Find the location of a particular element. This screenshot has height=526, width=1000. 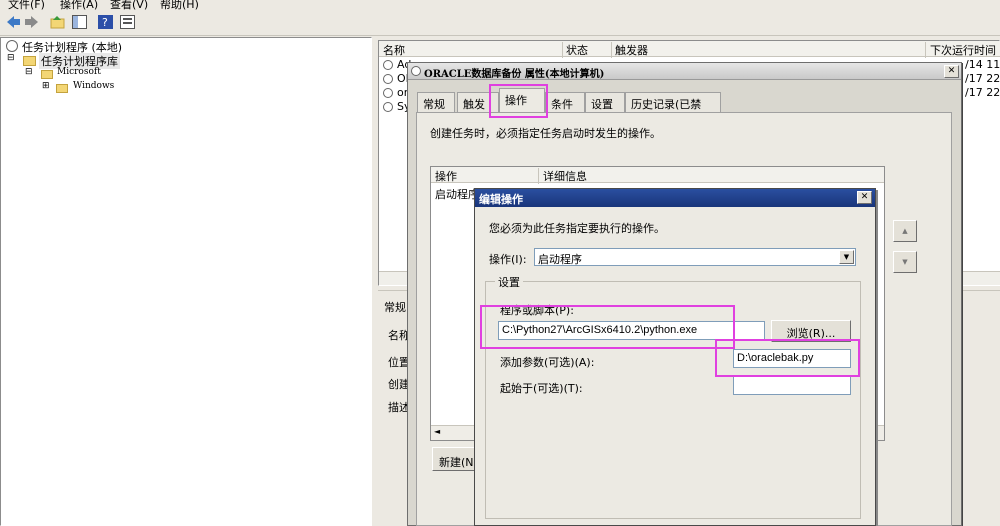

arrow-up-icon: ▲ is located at coordinates (905, 231).